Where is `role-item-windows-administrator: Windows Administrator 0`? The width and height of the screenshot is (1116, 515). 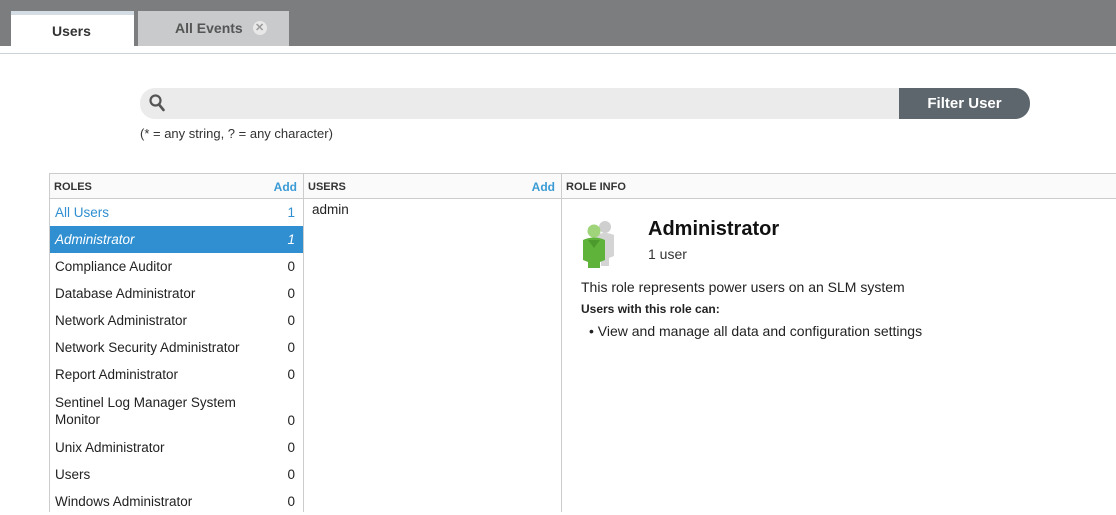 role-item-windows-administrator: Windows Administrator 0 is located at coordinates (176, 501).